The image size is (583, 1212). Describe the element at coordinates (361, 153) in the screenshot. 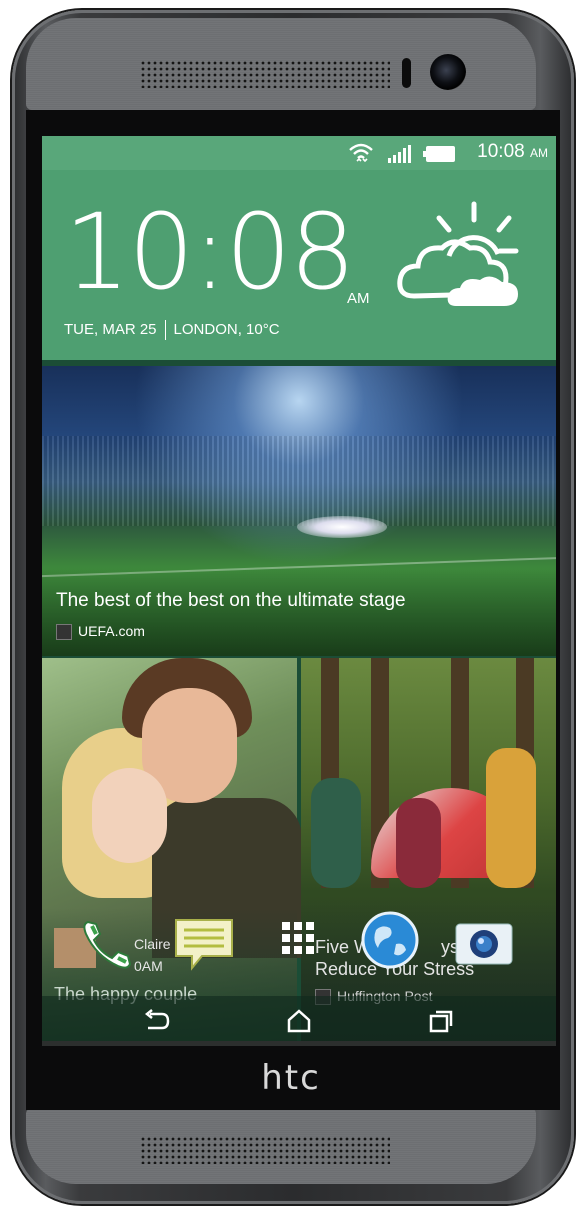

I see `wifi-icon` at that location.